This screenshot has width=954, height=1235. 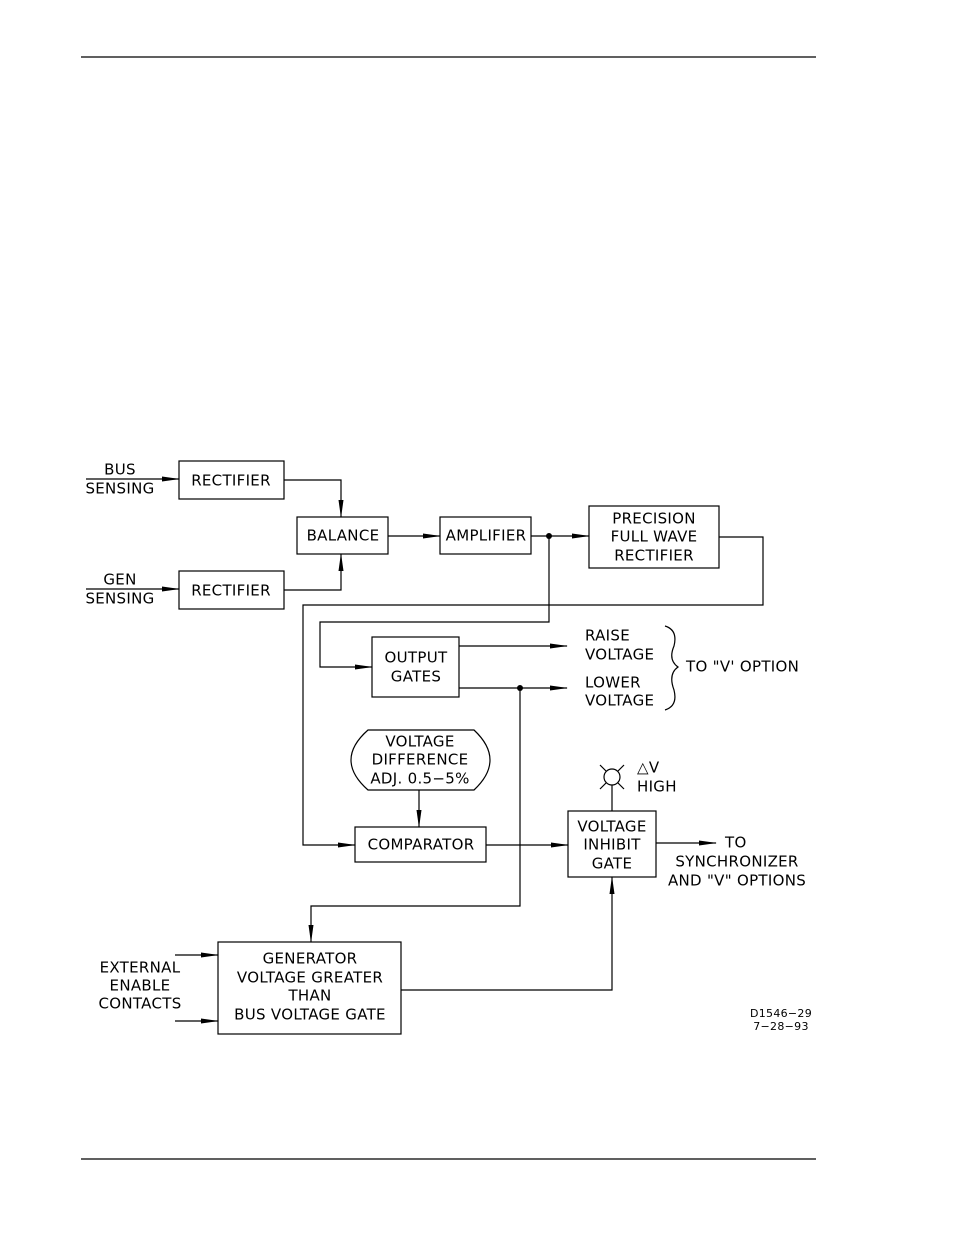 I want to click on to-synchronizer-label: TO SYNCHRONIZER AND "V" OPTIONS, so click(x=737, y=862).